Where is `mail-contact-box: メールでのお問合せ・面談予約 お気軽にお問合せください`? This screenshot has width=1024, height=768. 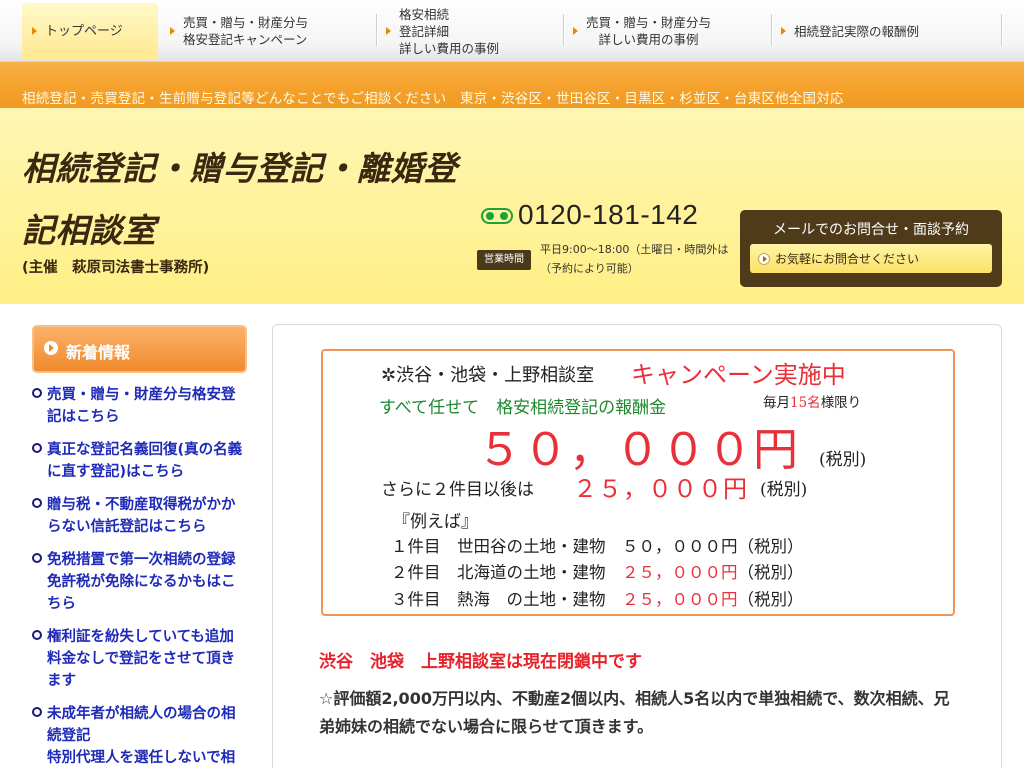
mail-contact-box: メールでのお問合せ・面談予約 お気軽にお問合せください is located at coordinates (871, 248).